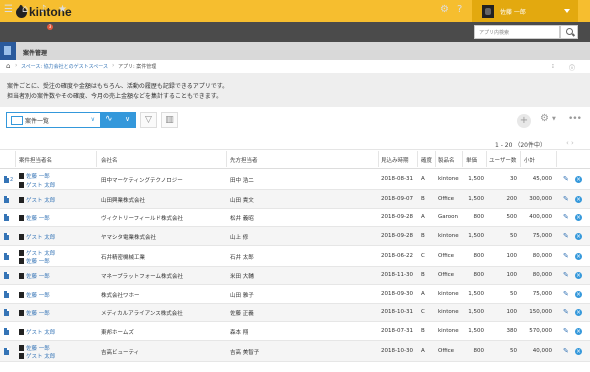 The width and height of the screenshot is (590, 372). Describe the element at coordinates (529, 160) in the screenshot. I see `column-header: 小計` at that location.